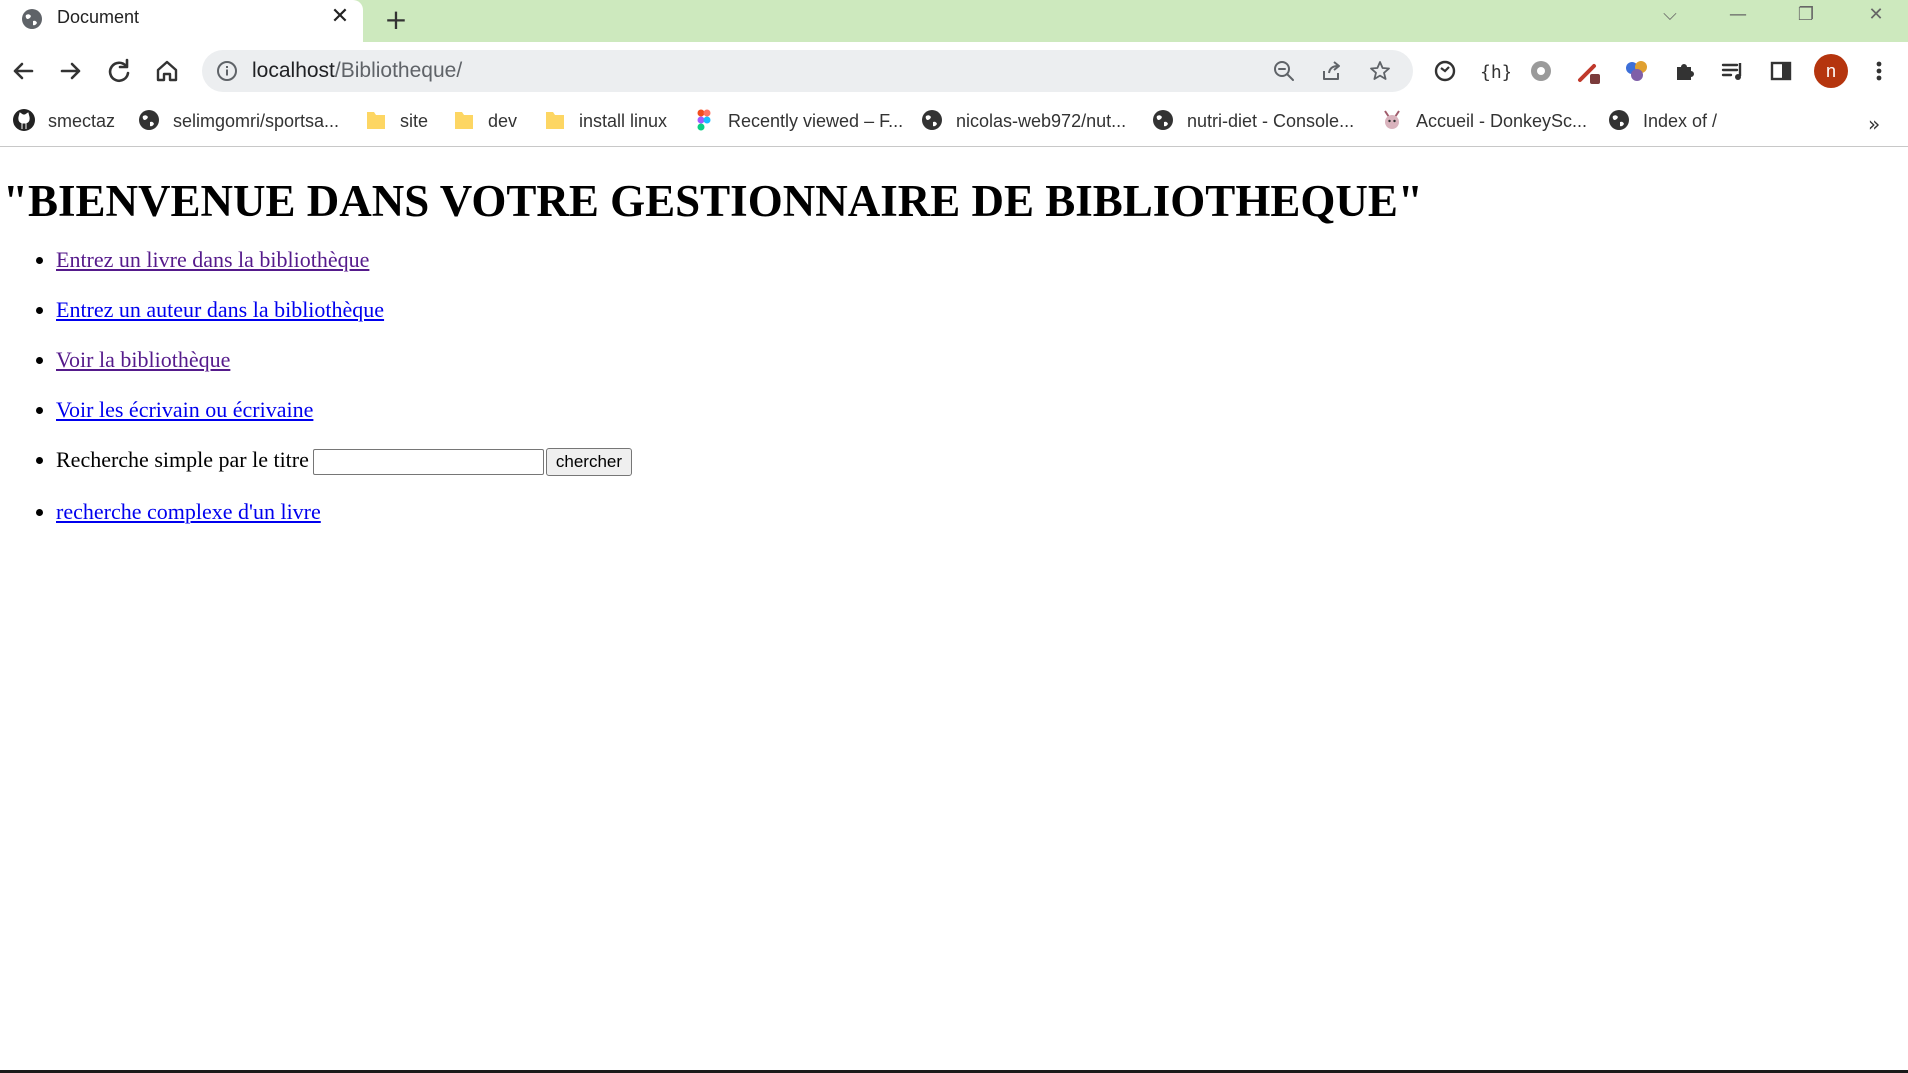 The image size is (1908, 1073). Describe the element at coordinates (71, 71) in the screenshot. I see `forward-icon` at that location.